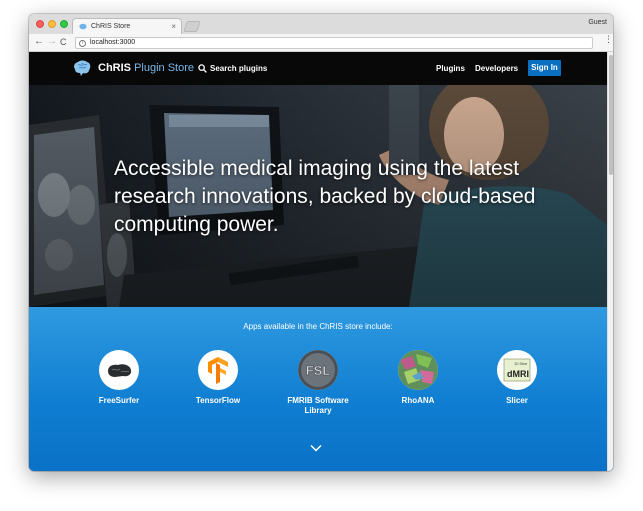 The width and height of the screenshot is (643, 511). I want to click on app-card-fsl: FSL FMRIB Software Library, so click(318, 383).